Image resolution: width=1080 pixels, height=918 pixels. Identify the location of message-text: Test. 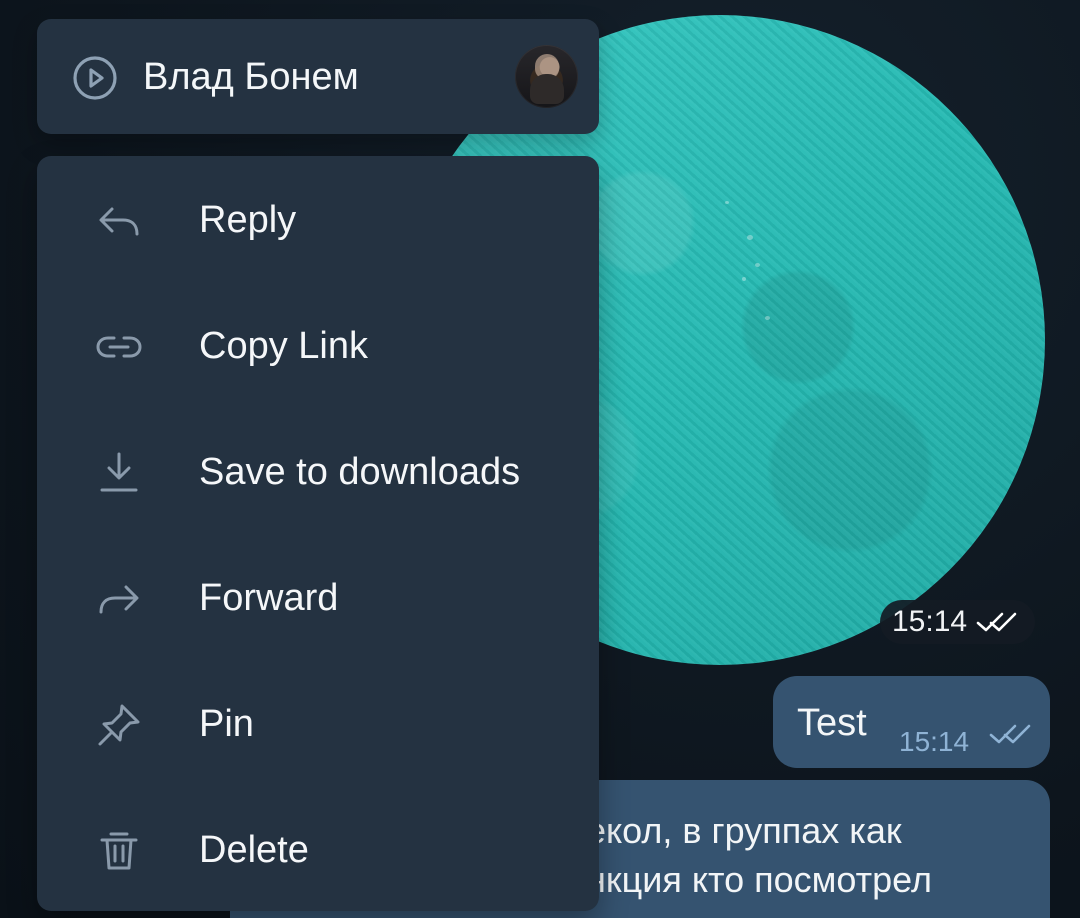
(832, 723).